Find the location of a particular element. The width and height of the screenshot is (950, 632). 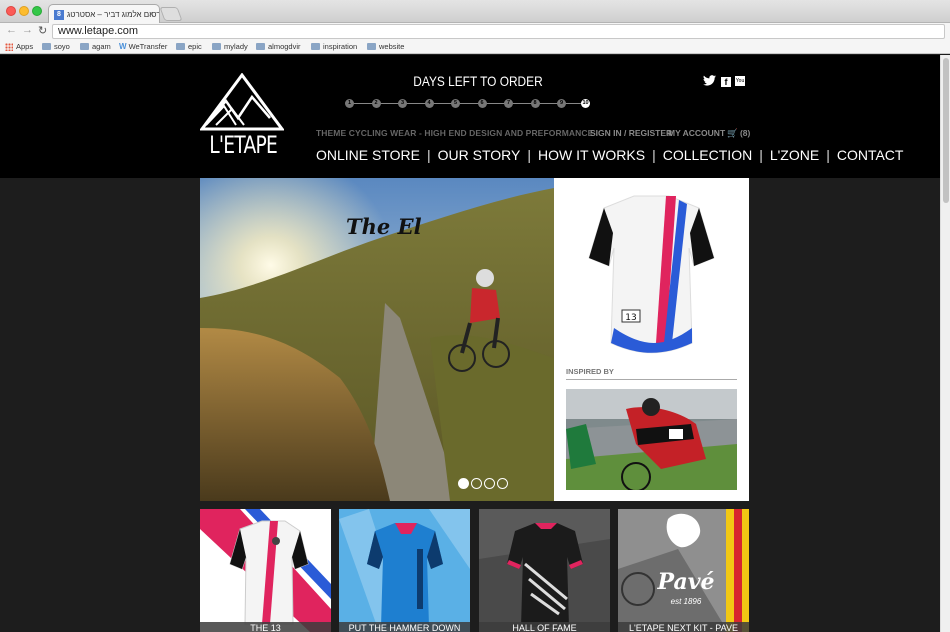

wetransfer-icon: W is located at coordinates (123, 46).